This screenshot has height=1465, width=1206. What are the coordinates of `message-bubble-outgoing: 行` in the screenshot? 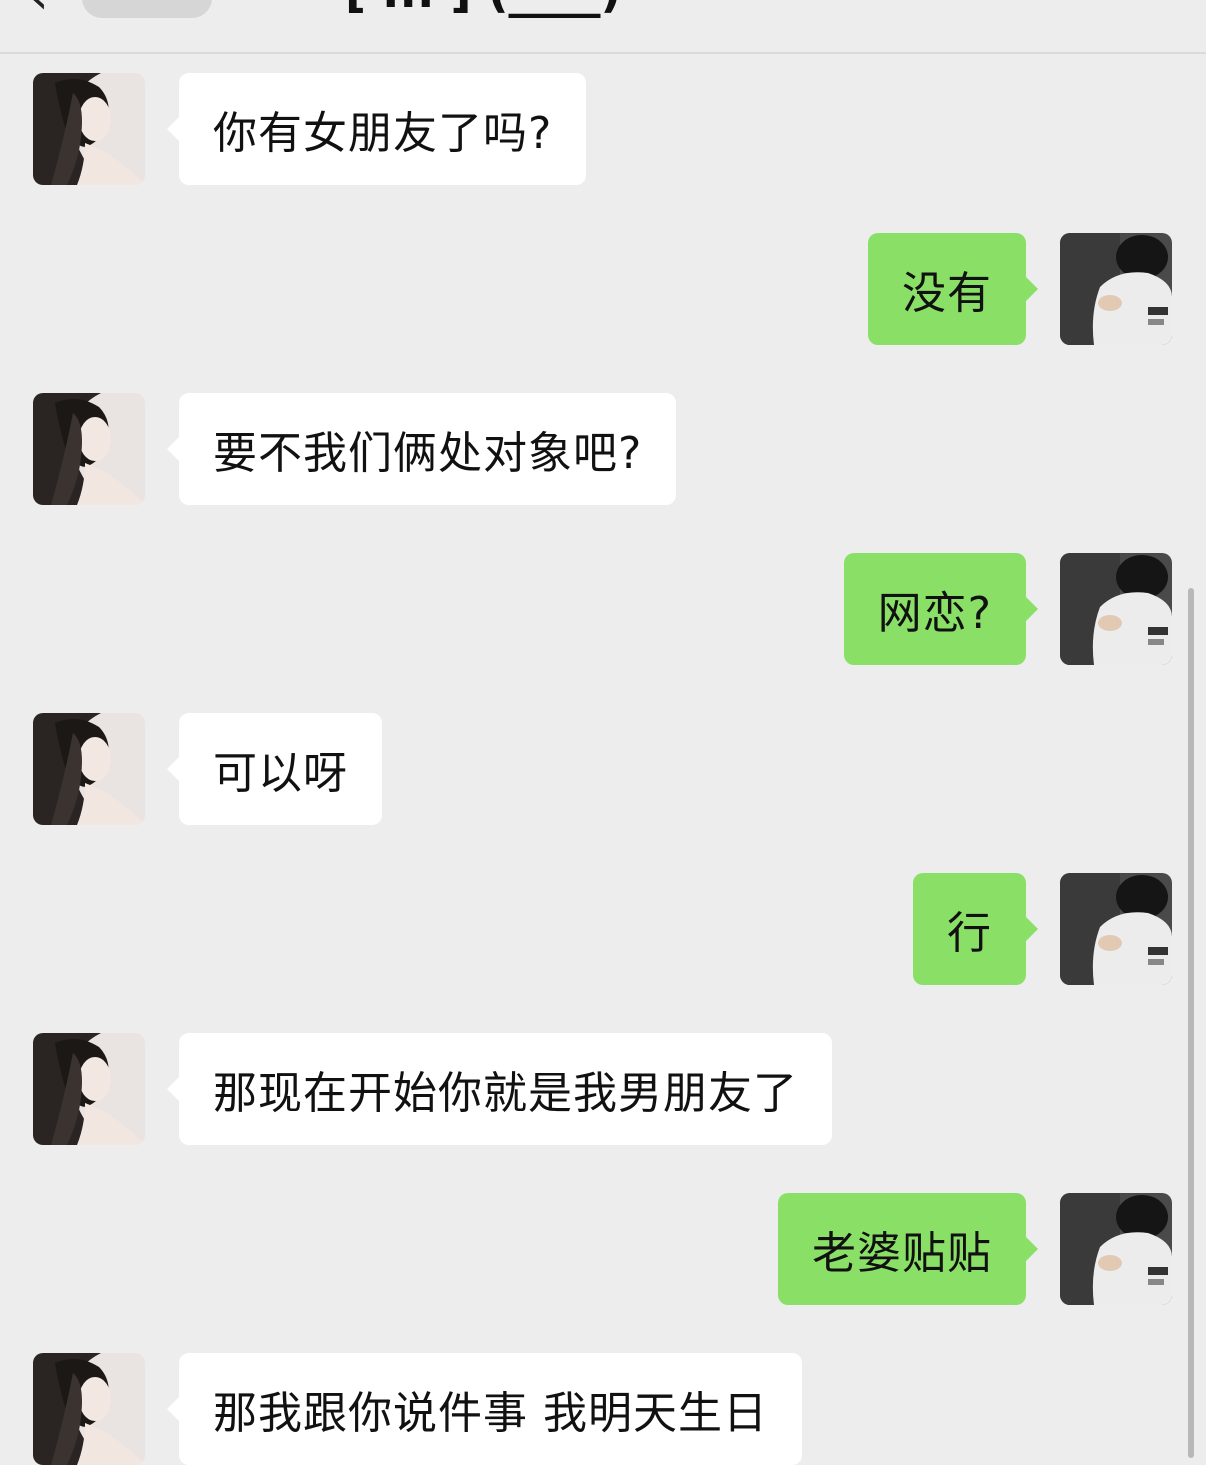 It's located at (975, 929).